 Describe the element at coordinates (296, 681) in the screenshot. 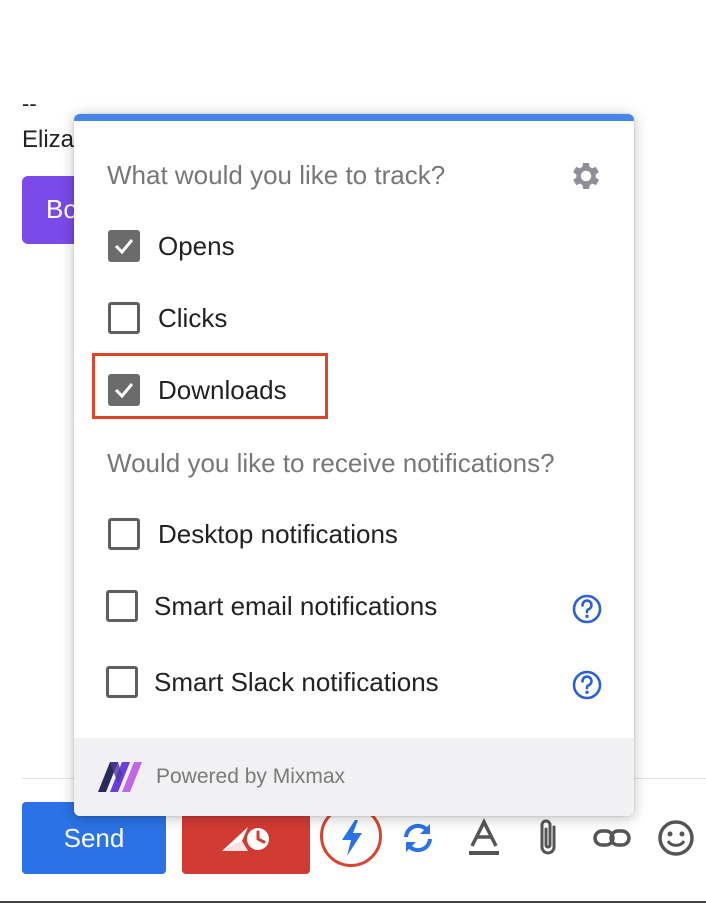

I see `smart-slack-notifications-label: Smart Slack notifications` at that location.